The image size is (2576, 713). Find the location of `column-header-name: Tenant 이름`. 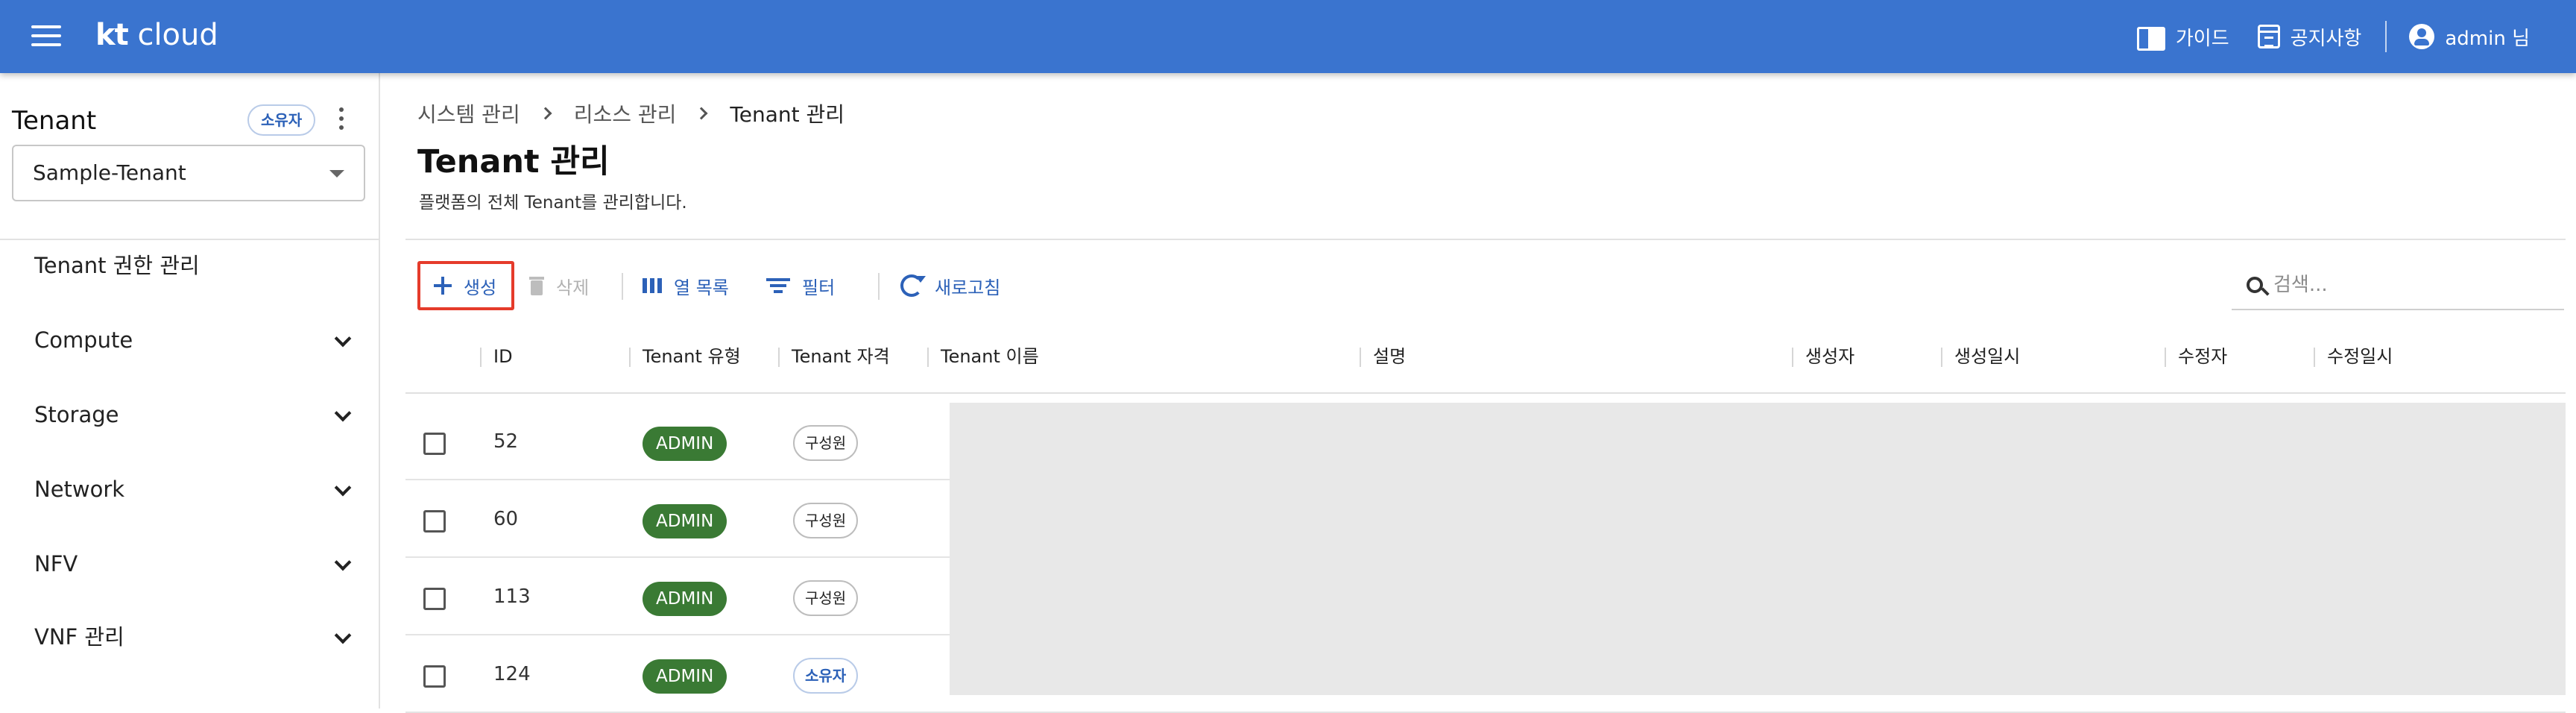

column-header-name: Tenant 이름 is located at coordinates (990, 356).